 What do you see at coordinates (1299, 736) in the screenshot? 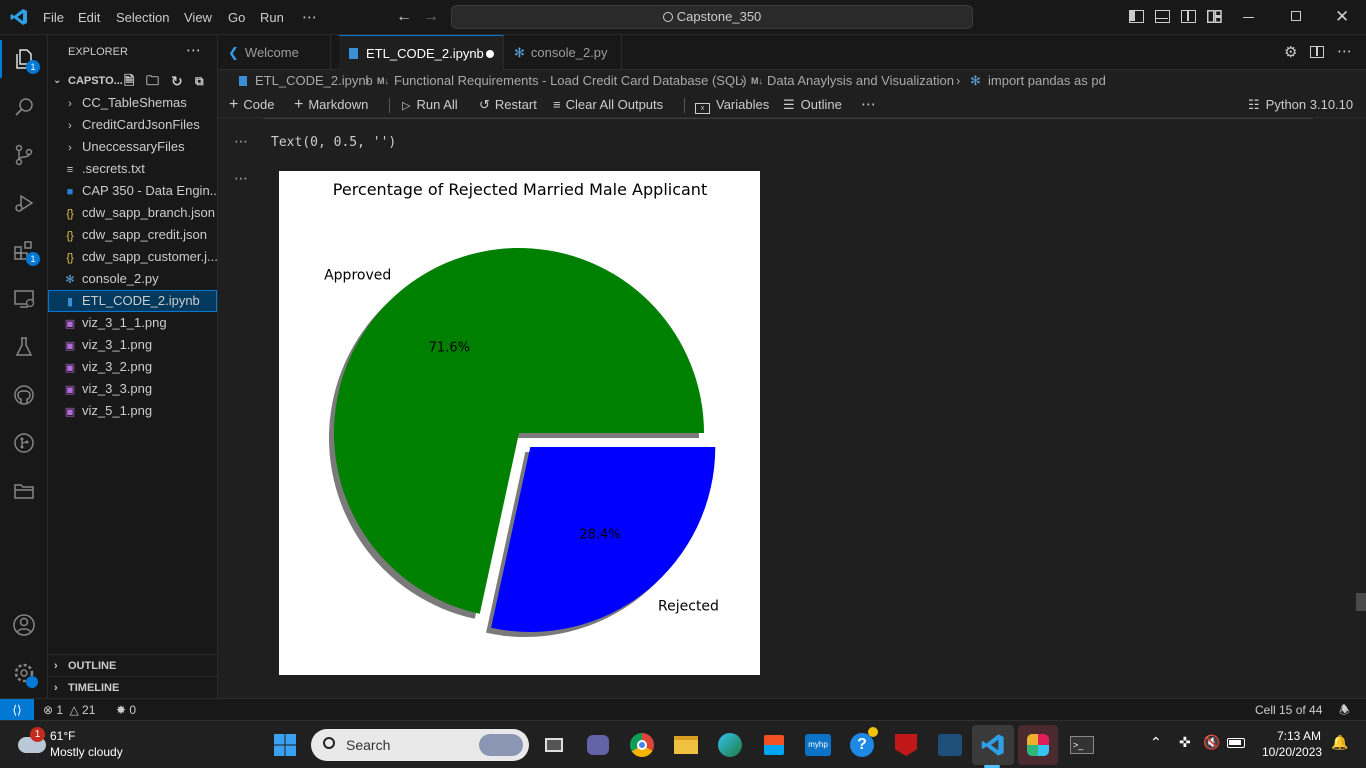
I see `taskbar-time: 7:13 AM` at bounding box center [1299, 736].